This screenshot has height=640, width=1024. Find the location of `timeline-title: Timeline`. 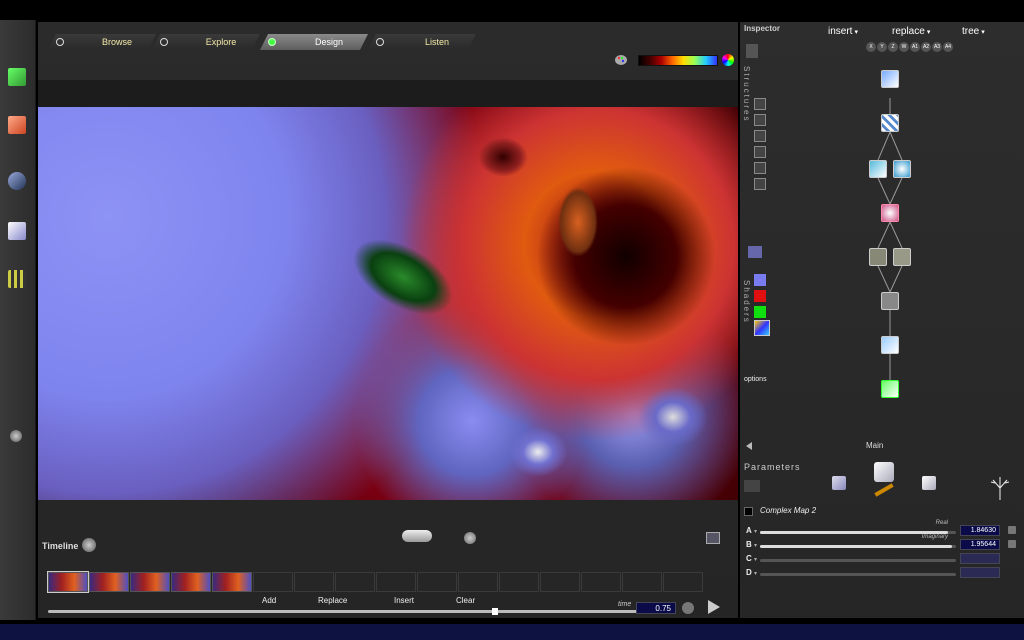

timeline-title: Timeline is located at coordinates (60, 546).